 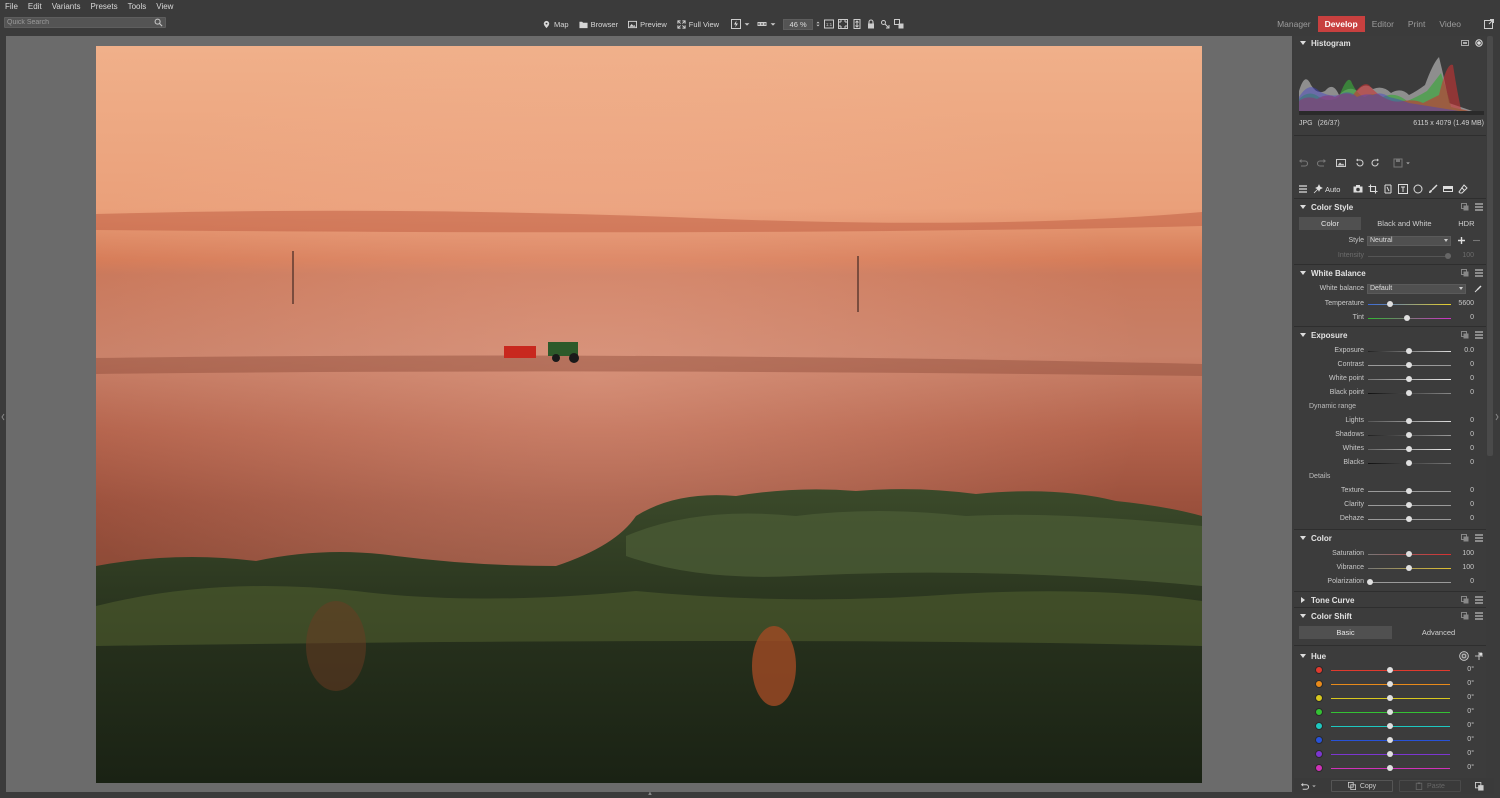 I want to click on crop-icon, so click(x=1373, y=189).